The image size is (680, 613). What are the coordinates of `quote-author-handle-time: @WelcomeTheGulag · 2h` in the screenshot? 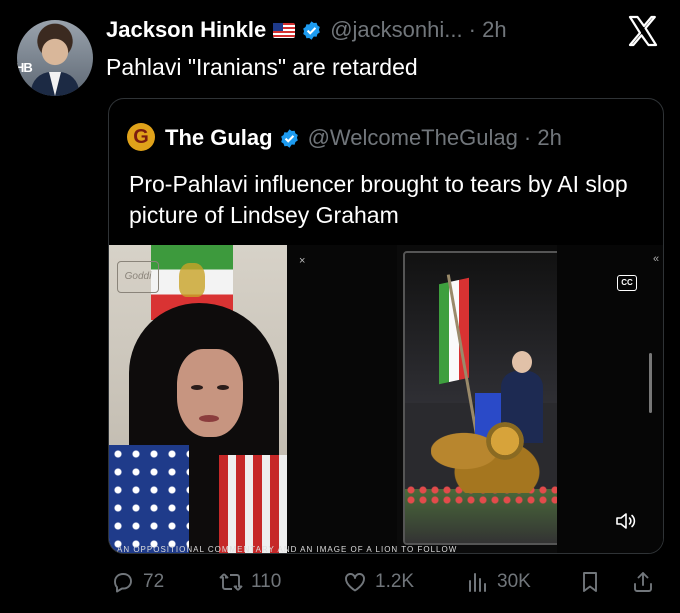 It's located at (435, 138).